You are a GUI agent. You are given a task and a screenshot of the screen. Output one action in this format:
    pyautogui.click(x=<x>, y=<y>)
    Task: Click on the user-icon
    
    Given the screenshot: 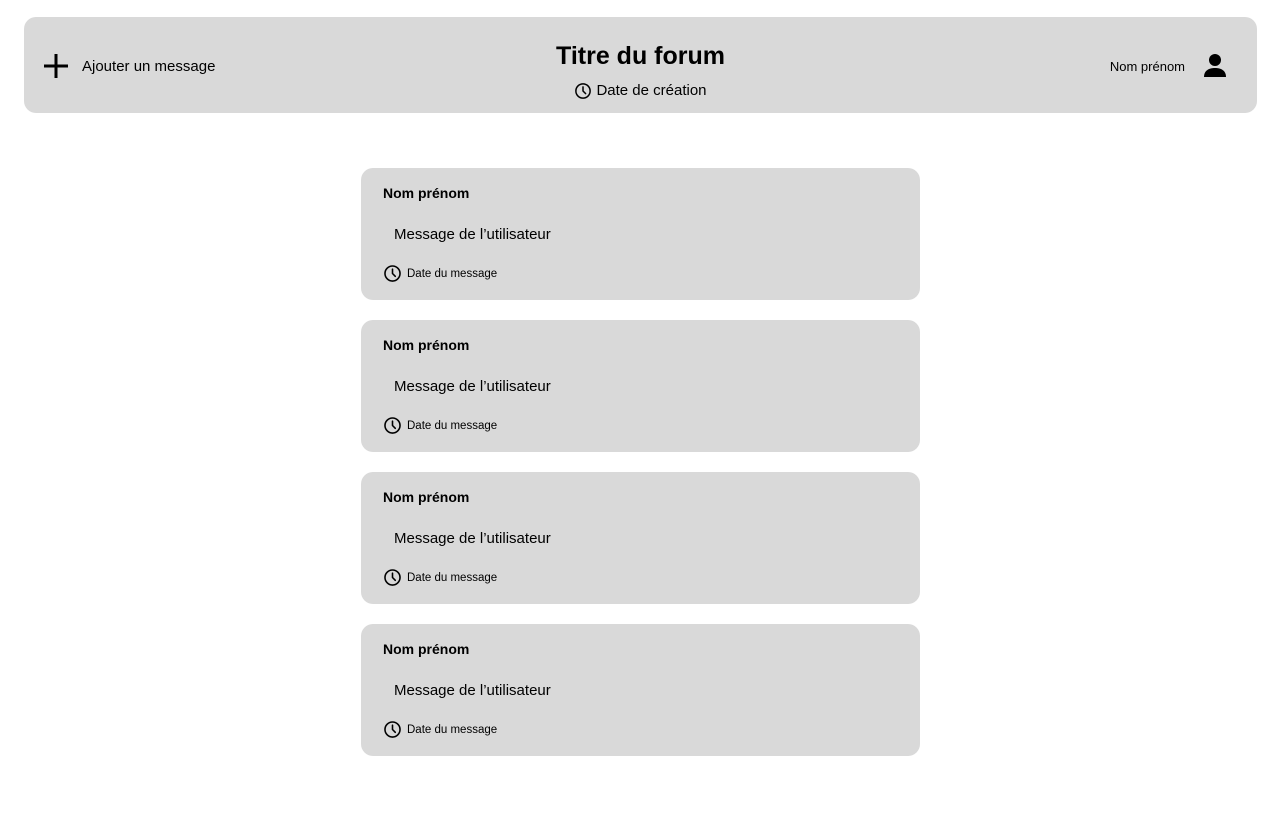 What is the action you would take?
    pyautogui.click(x=1215, y=66)
    